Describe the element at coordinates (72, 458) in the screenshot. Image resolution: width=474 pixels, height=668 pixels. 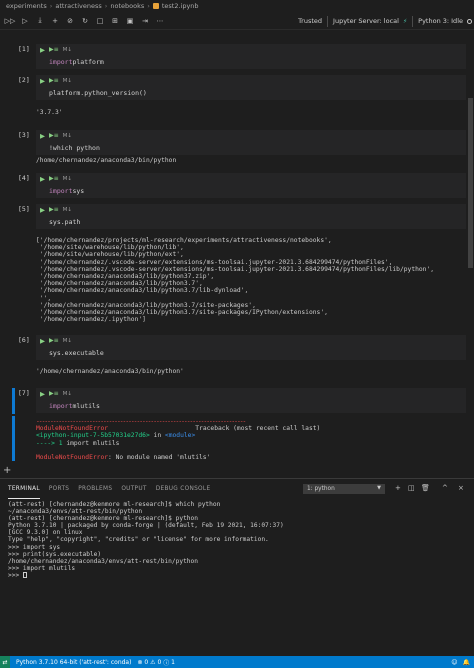
I see `error-name-final: ModuleNotFoundError` at that location.